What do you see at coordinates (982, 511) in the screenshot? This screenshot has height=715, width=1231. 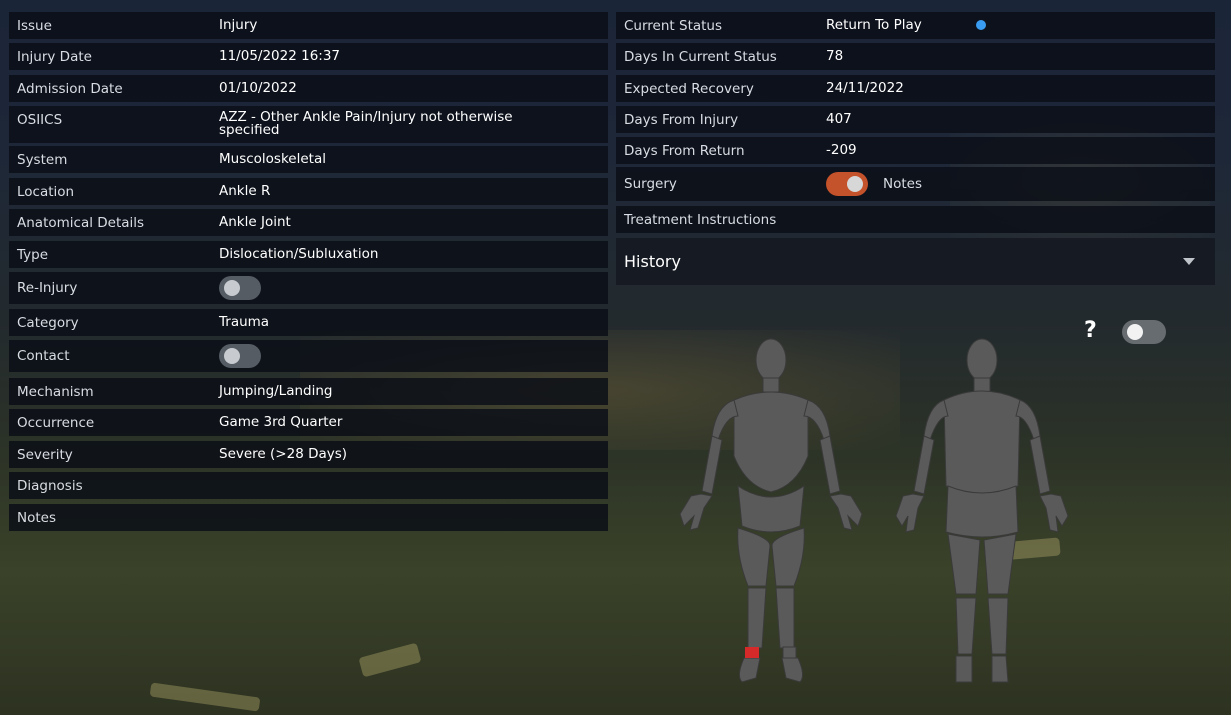 I see `body-back-figure` at bounding box center [982, 511].